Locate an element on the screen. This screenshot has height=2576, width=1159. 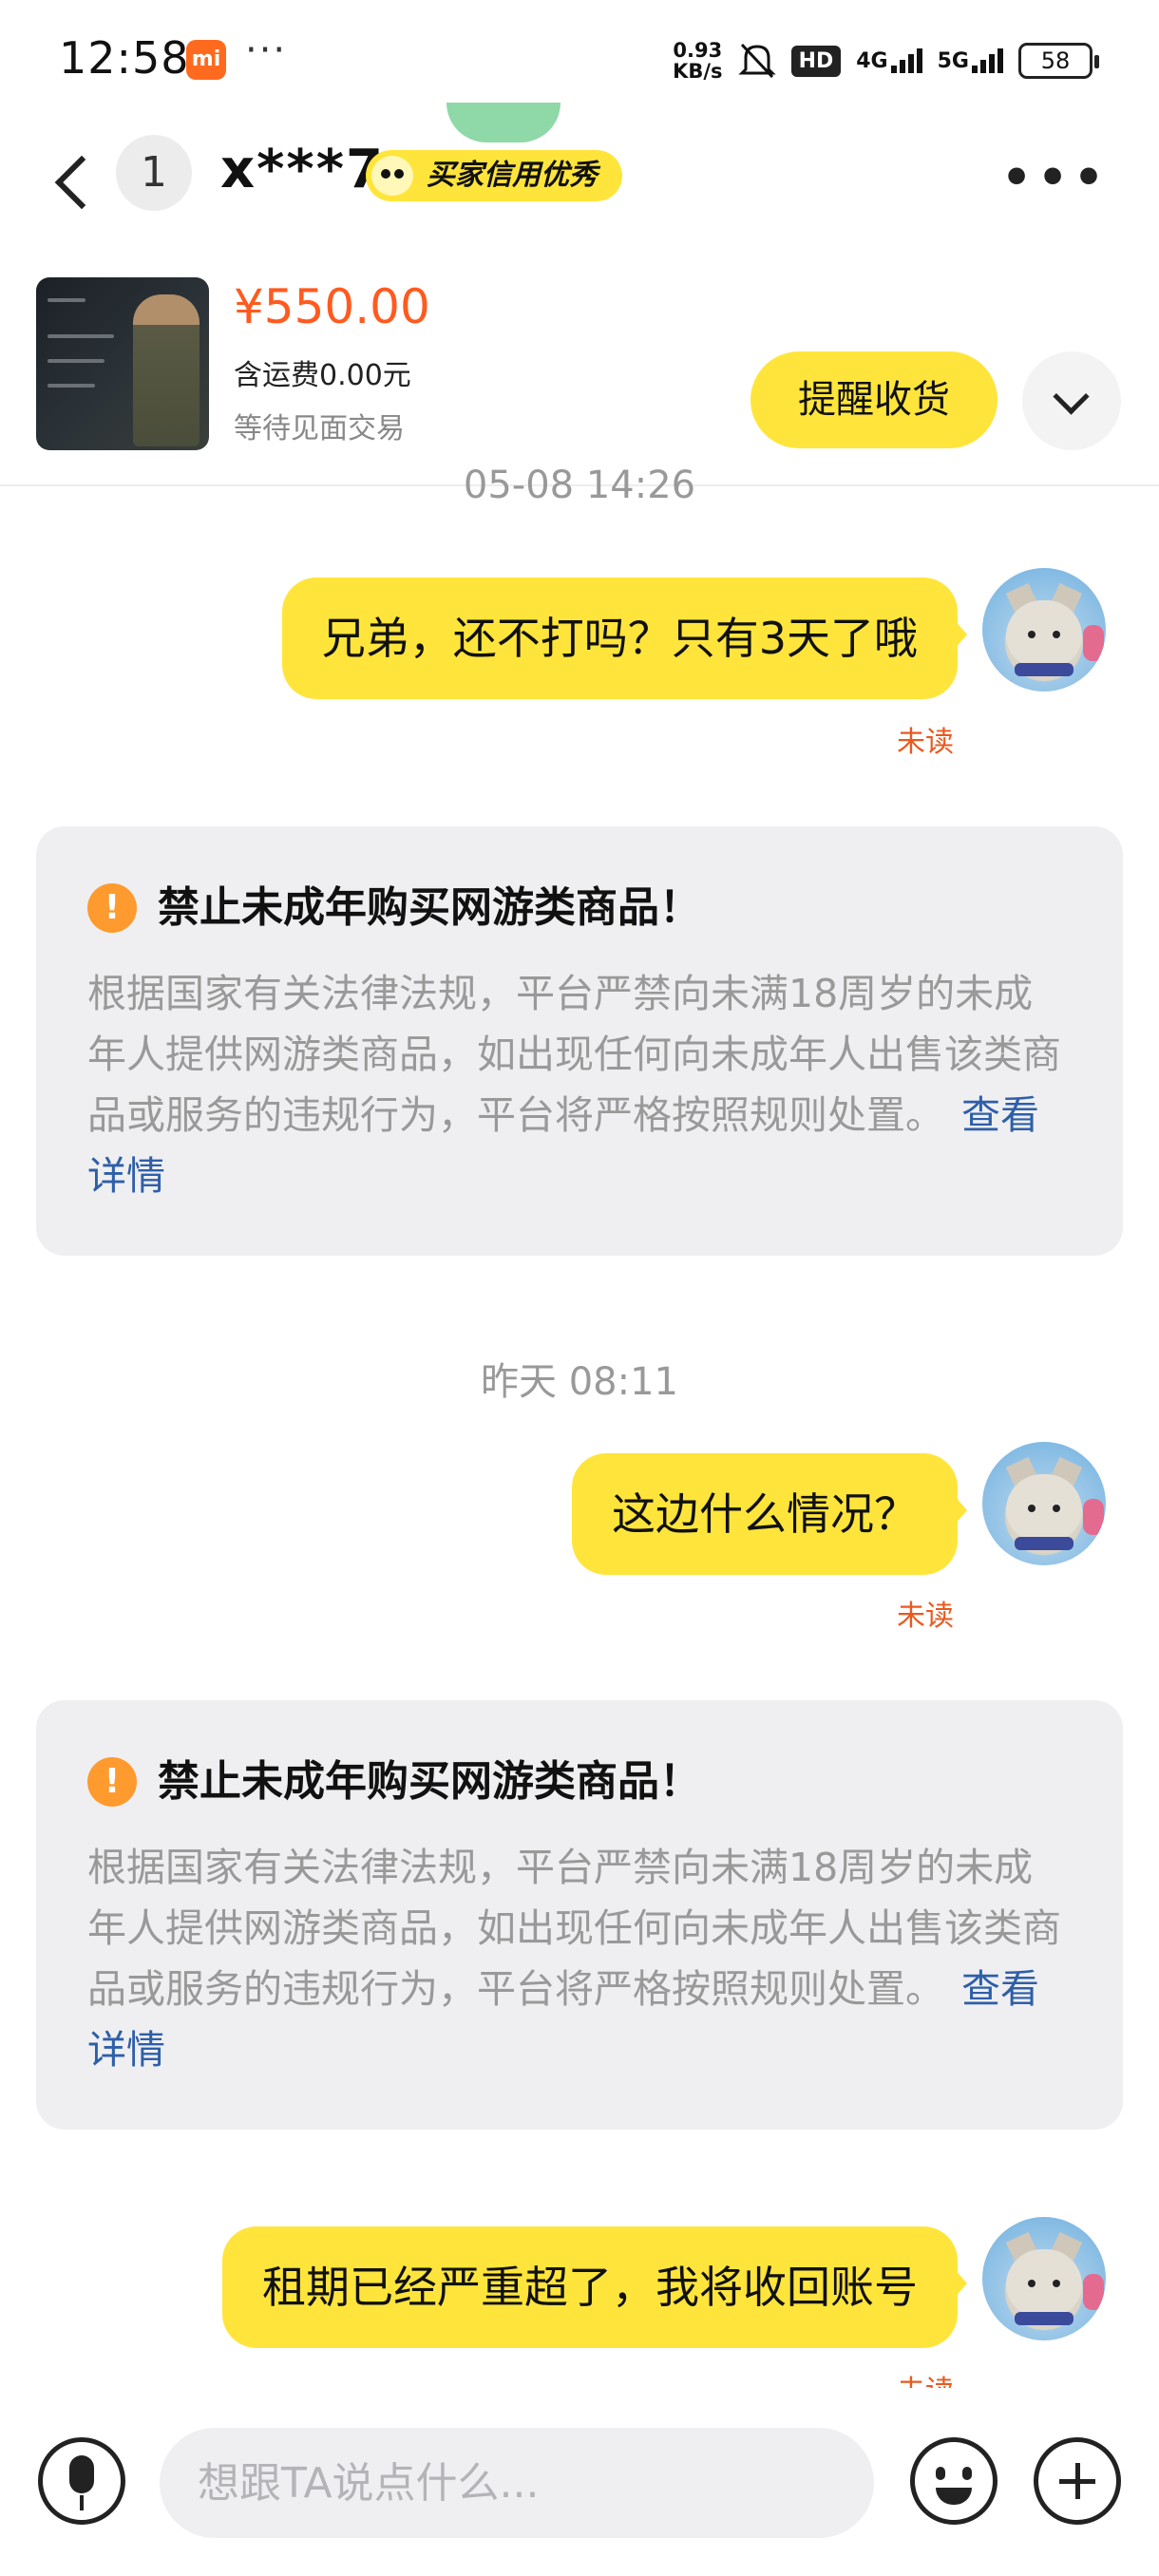
keyboard-peek-icon is located at coordinates (503, 123).